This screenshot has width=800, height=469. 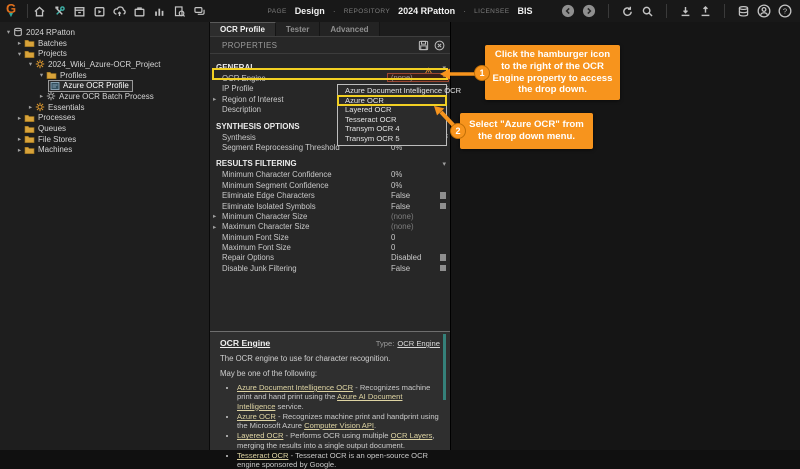 What do you see at coordinates (104, 32) in the screenshot?
I see `tree-item-repository: ▾ 2024 RPatton` at bounding box center [104, 32].